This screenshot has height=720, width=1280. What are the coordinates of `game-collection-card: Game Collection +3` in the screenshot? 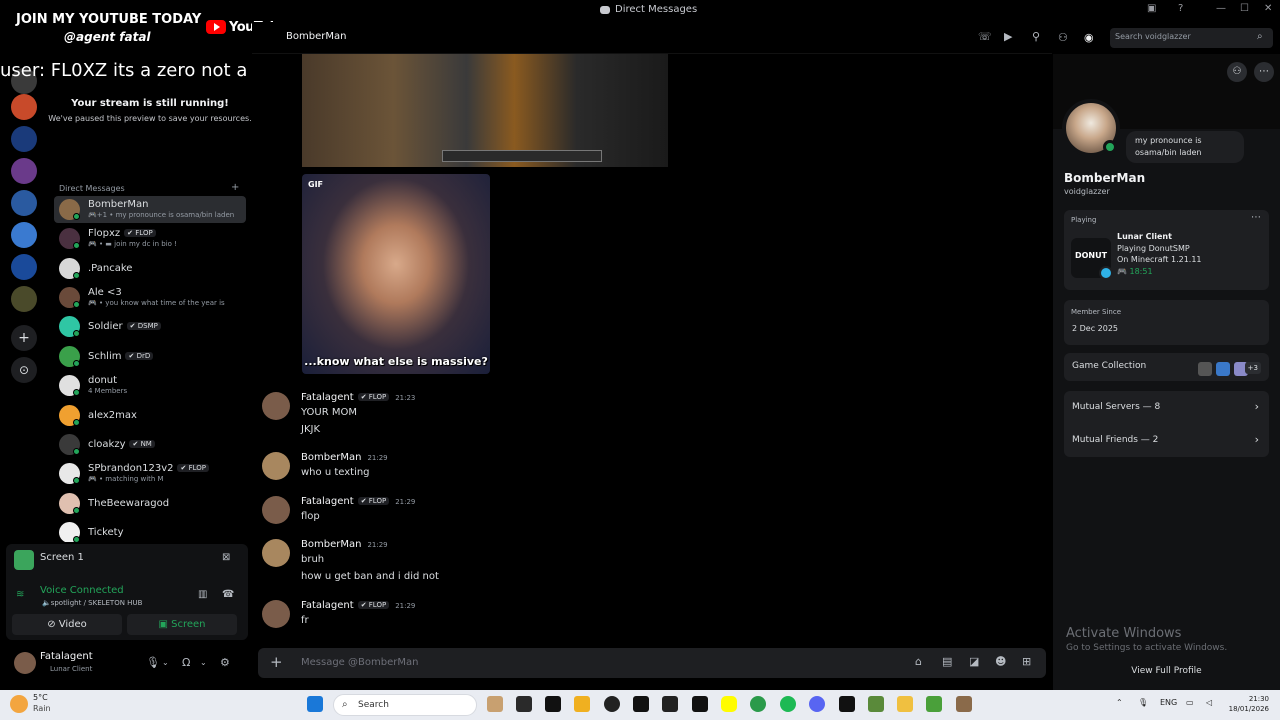 It's located at (1166, 367).